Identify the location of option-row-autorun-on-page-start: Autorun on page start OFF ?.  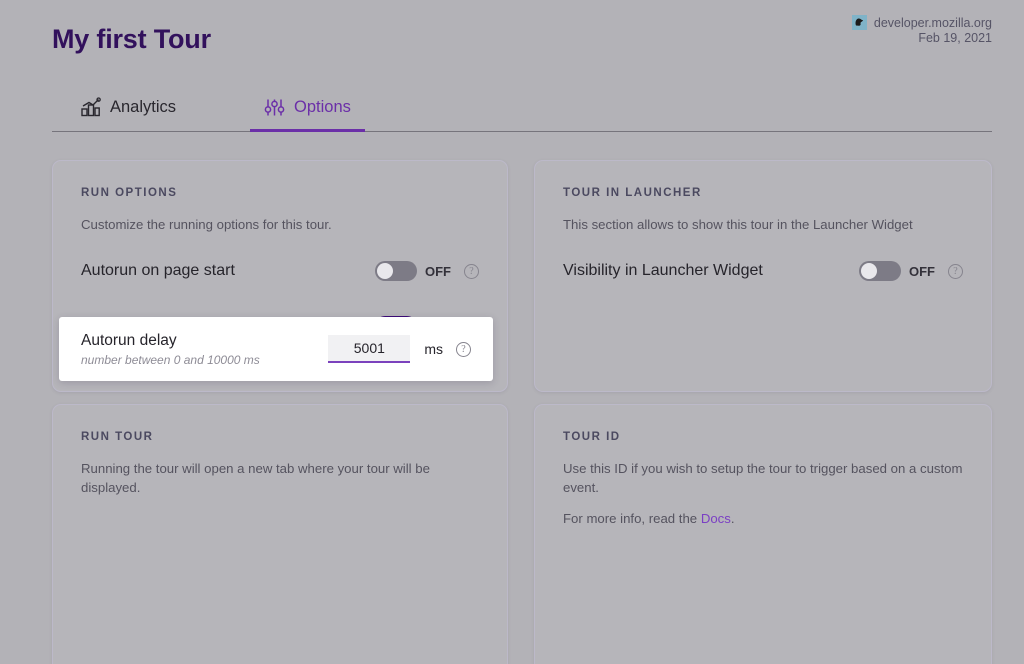
(280, 271).